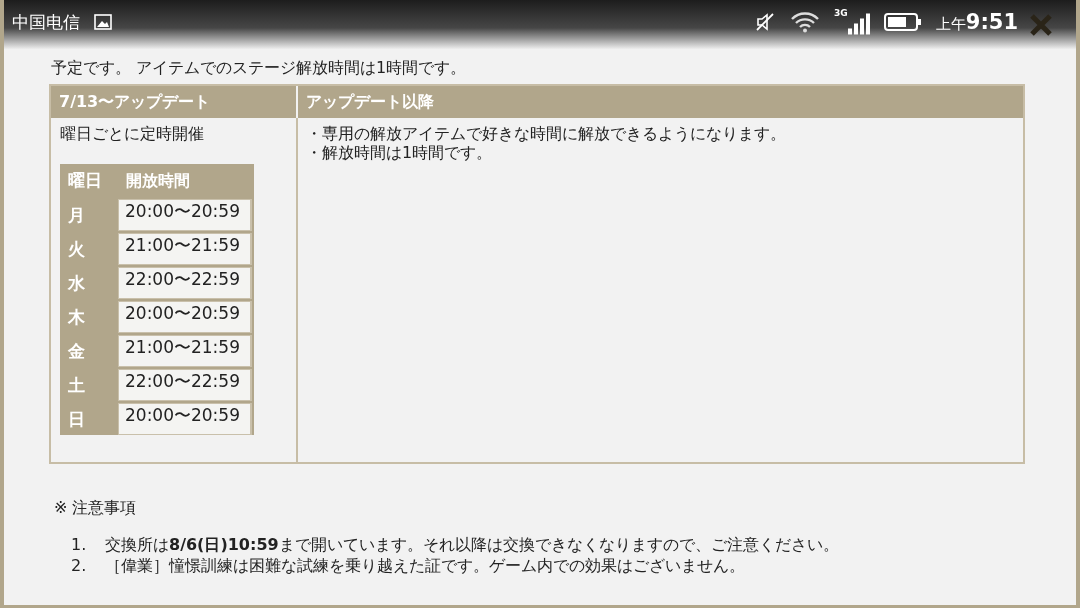  What do you see at coordinates (79, 544) in the screenshot?
I see `list-number: 1.` at bounding box center [79, 544].